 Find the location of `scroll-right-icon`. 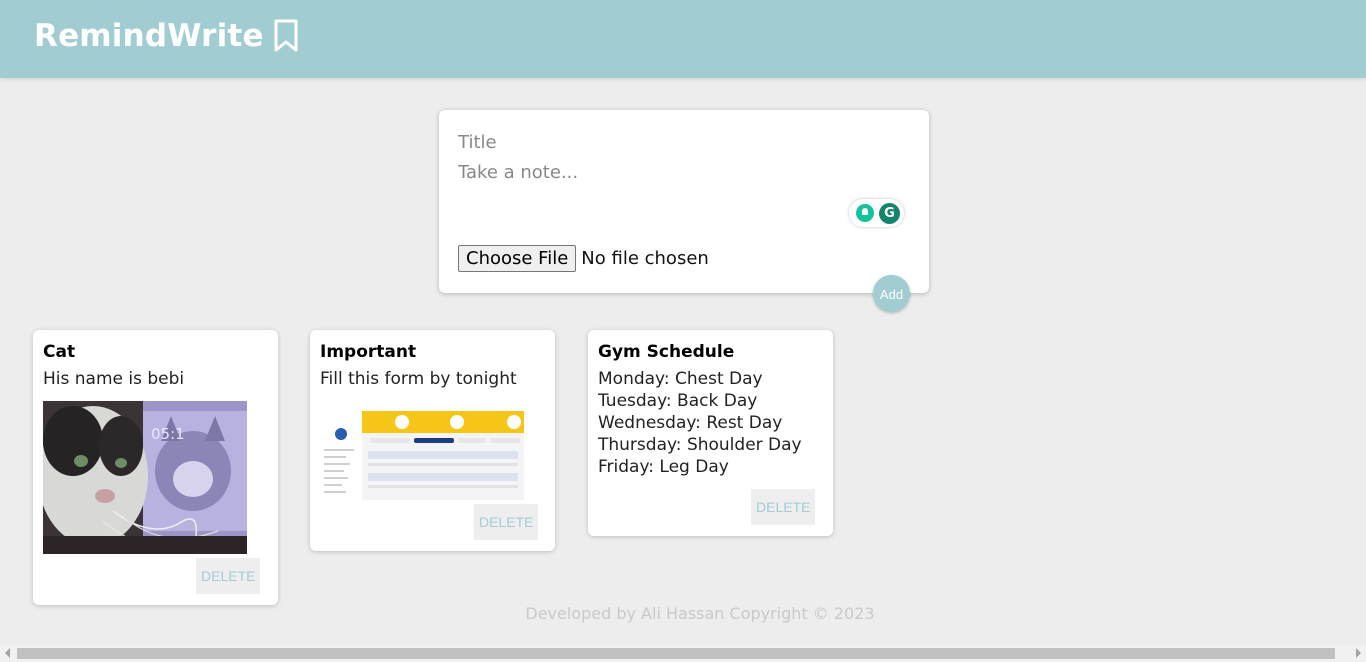

scroll-right-icon is located at coordinates (1358, 653).